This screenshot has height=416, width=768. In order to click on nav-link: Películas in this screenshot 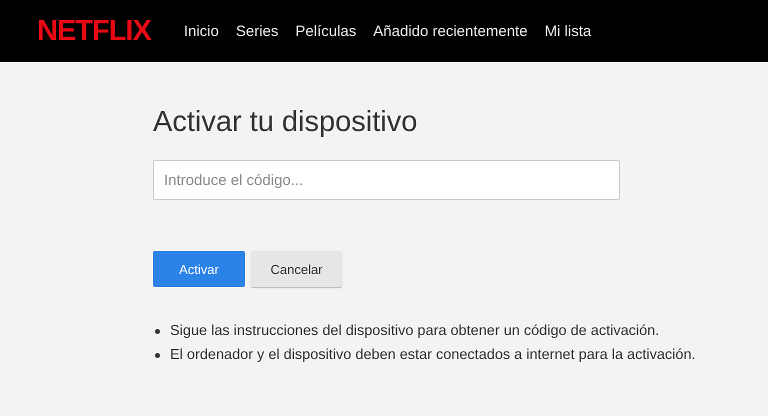, I will do `click(325, 31)`.